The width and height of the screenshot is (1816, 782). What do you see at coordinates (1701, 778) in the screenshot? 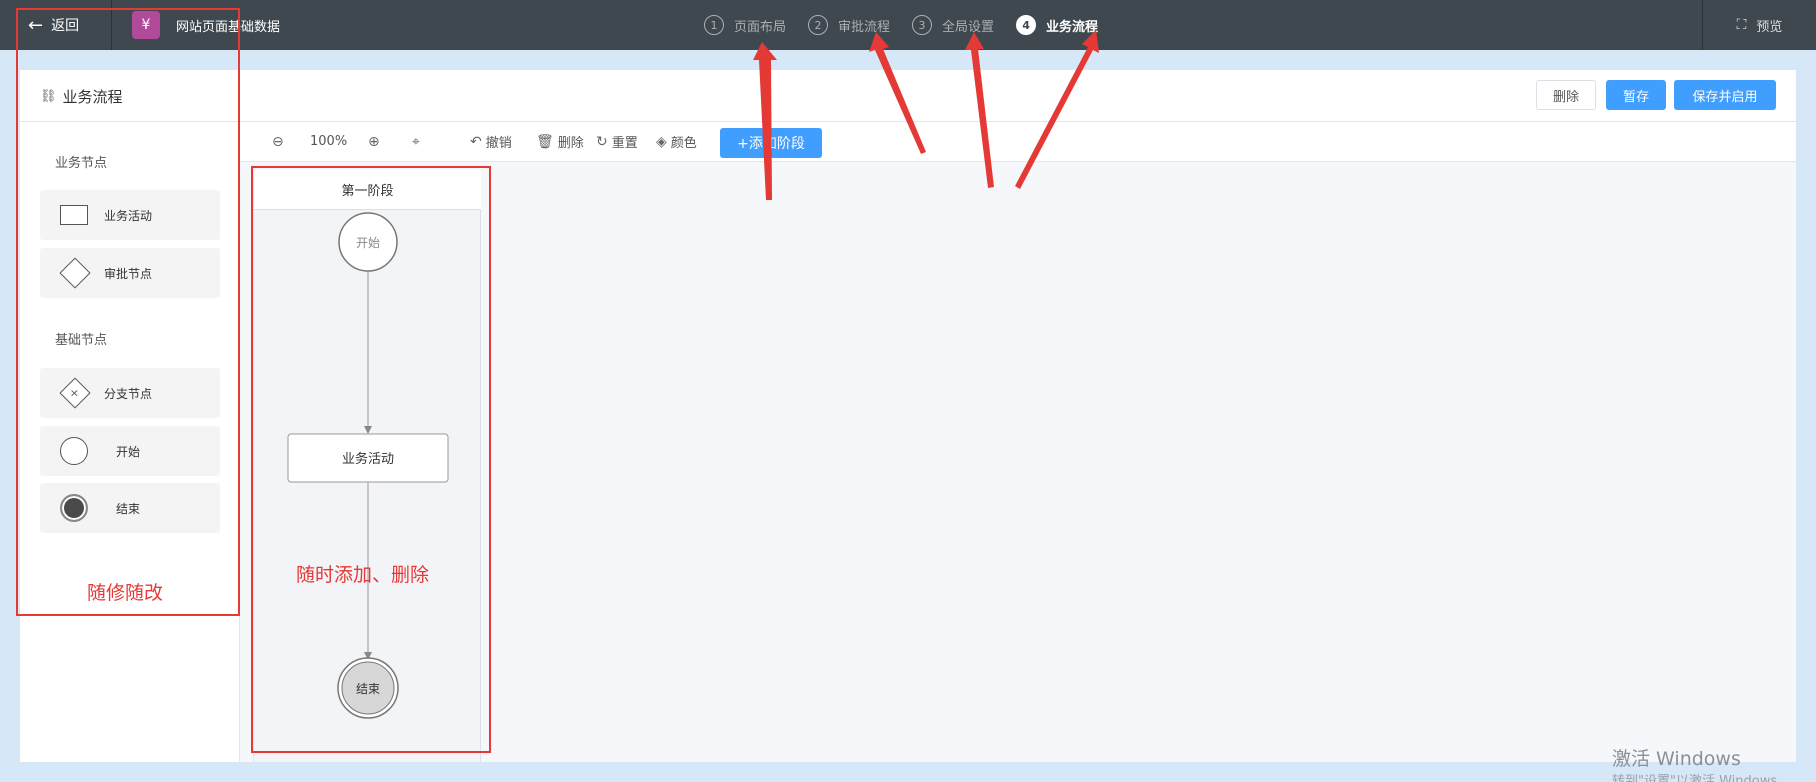
I see `windows-watermark-sub: 转到"设置"以激活 Windows。` at bounding box center [1701, 778].